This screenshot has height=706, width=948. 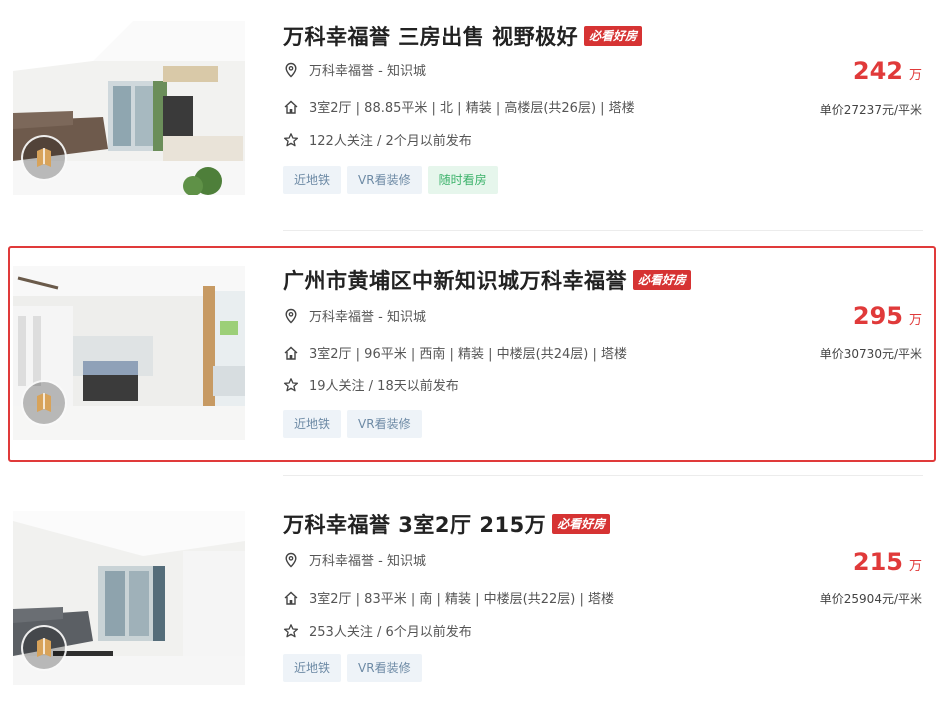 What do you see at coordinates (877, 562) in the screenshot?
I see `price-value: 215` at bounding box center [877, 562].